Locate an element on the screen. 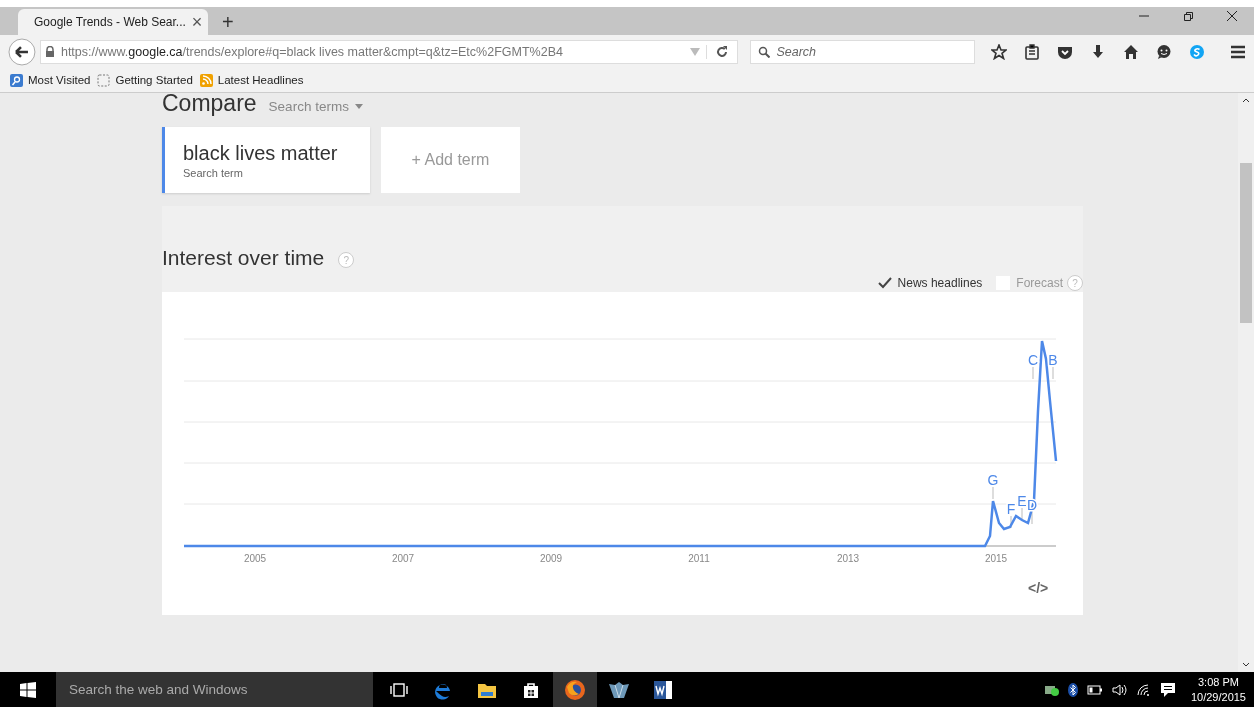 This screenshot has width=1254, height=707. x-tick-label: 2005 is located at coordinates (255, 558).